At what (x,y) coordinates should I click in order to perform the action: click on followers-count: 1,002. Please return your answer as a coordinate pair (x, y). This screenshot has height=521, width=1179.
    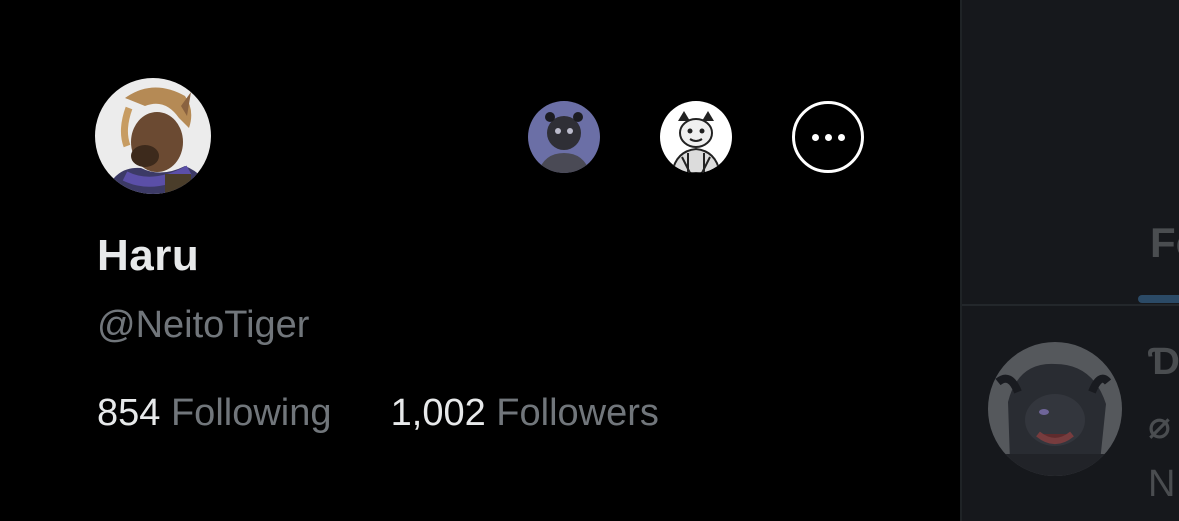
    Looking at the image, I should click on (438, 413).